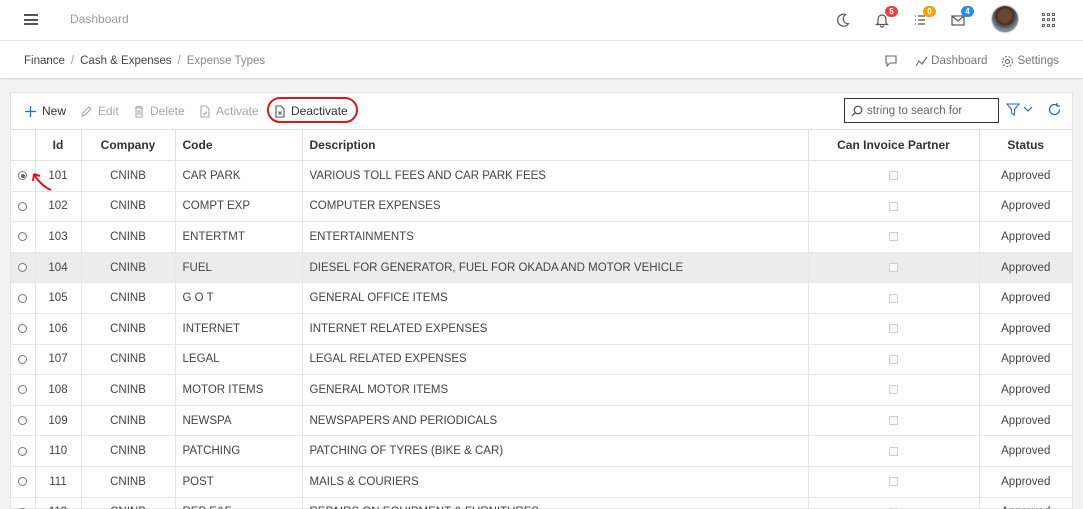 Image resolution: width=1083 pixels, height=509 pixels. I want to click on search-input, so click(929, 110).